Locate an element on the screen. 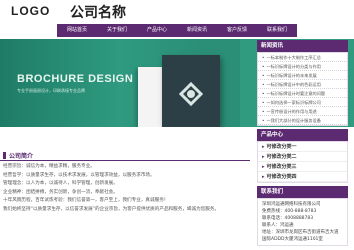 The width and height of the screenshot is (354, 250). intro-paragraph: 十年风雨历程，百年试炼考验：我们信誉第一，客户至上，我们专业，真诚服务！ is located at coordinates (86, 201).